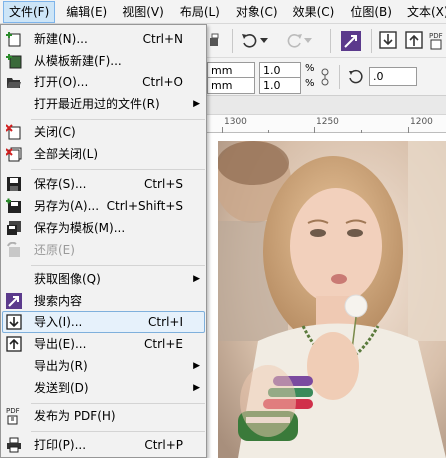 The width and height of the screenshot is (446, 458). What do you see at coordinates (14, 249) in the screenshot?
I see `revert-icon` at bounding box center [14, 249].